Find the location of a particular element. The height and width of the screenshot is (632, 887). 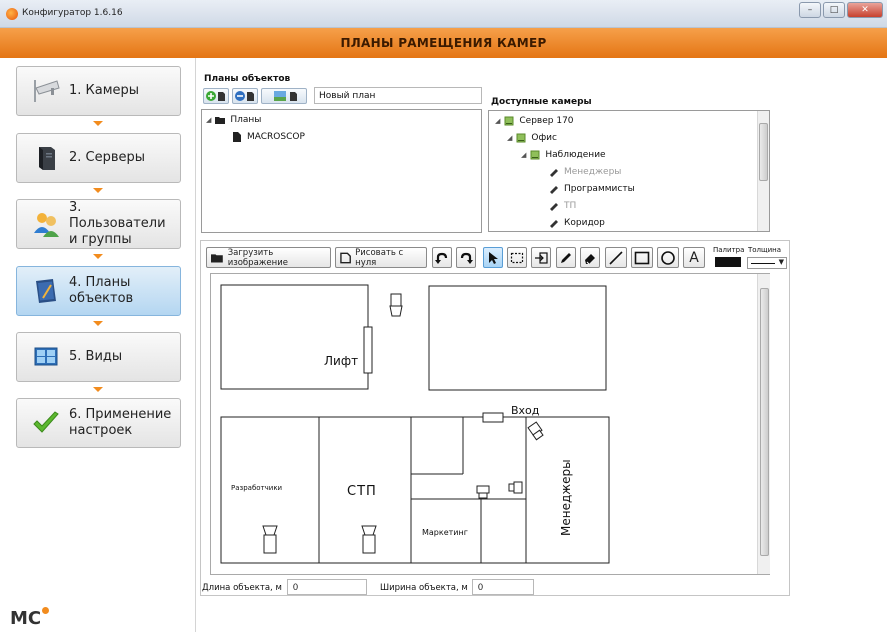

insert-icon is located at coordinates (541, 257).